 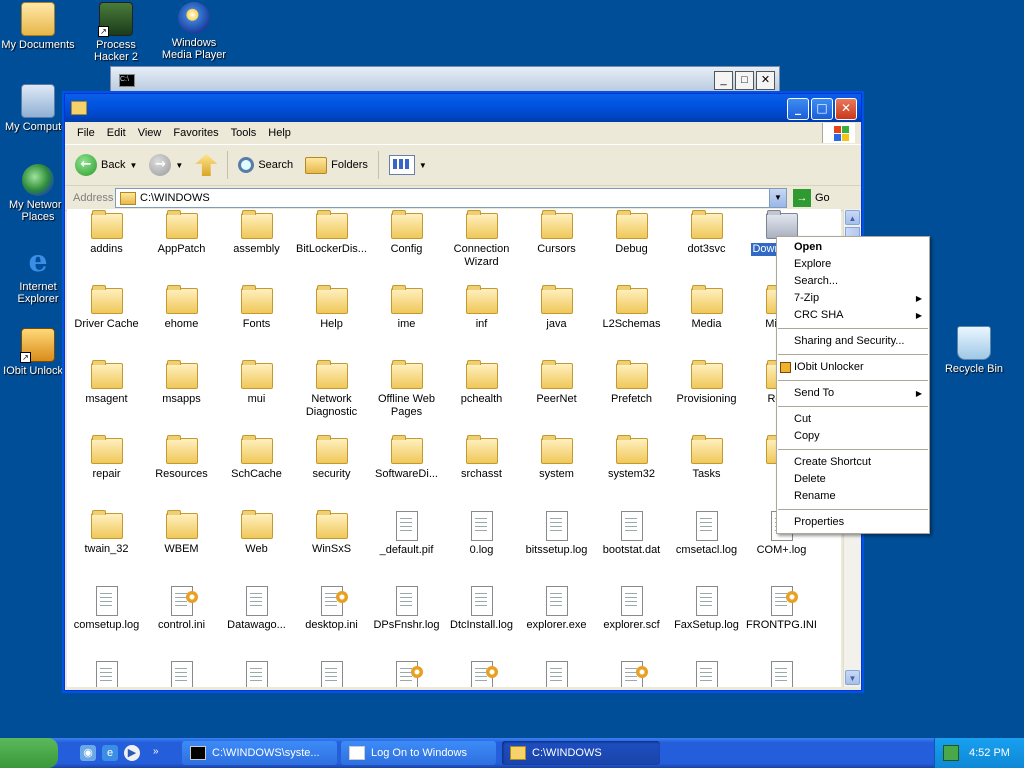 What do you see at coordinates (331, 321) in the screenshot?
I see `file-item: Help` at bounding box center [331, 321].